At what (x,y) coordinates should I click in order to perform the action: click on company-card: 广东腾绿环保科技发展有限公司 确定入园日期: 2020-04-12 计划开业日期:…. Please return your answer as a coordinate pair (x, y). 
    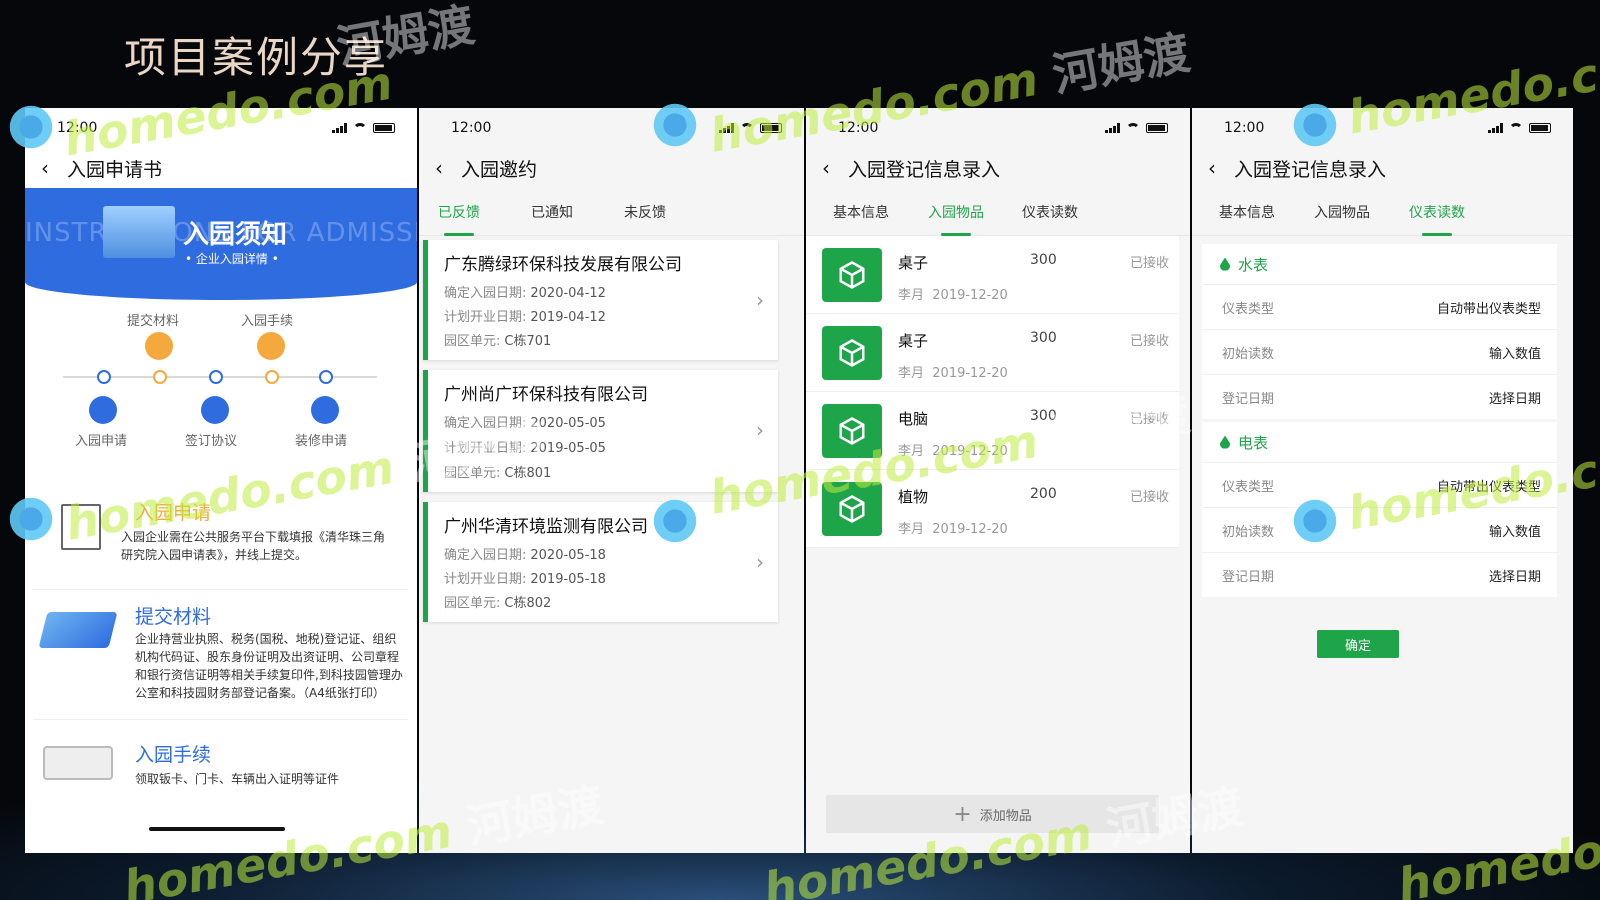
    Looking at the image, I should click on (600, 300).